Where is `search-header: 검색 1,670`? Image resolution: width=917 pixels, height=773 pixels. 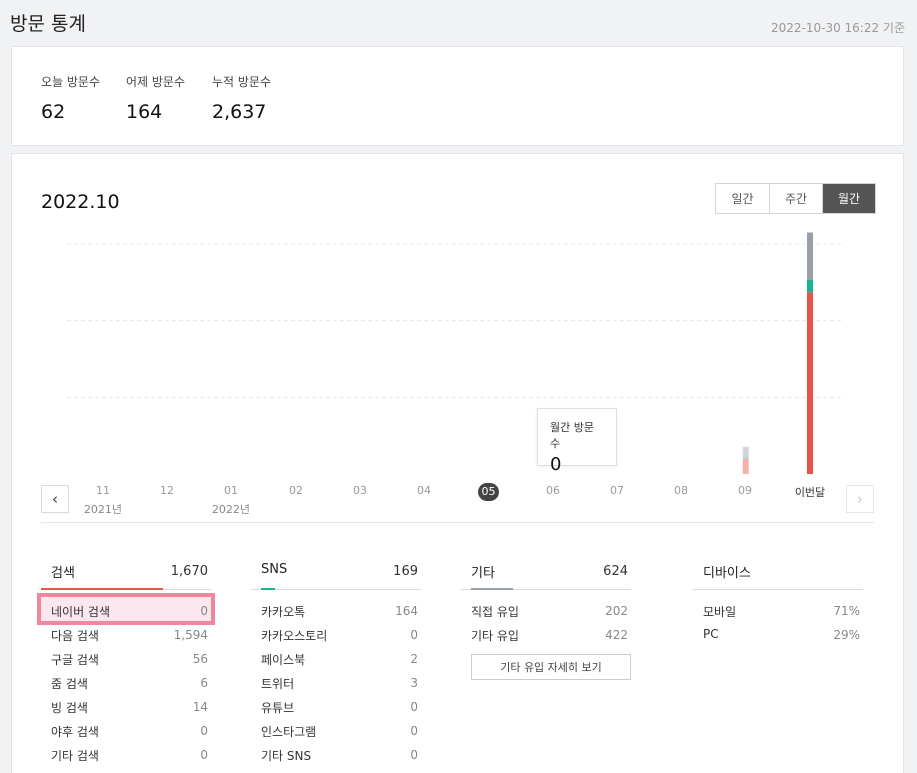
search-header: 검색 1,670 is located at coordinates (126, 574).